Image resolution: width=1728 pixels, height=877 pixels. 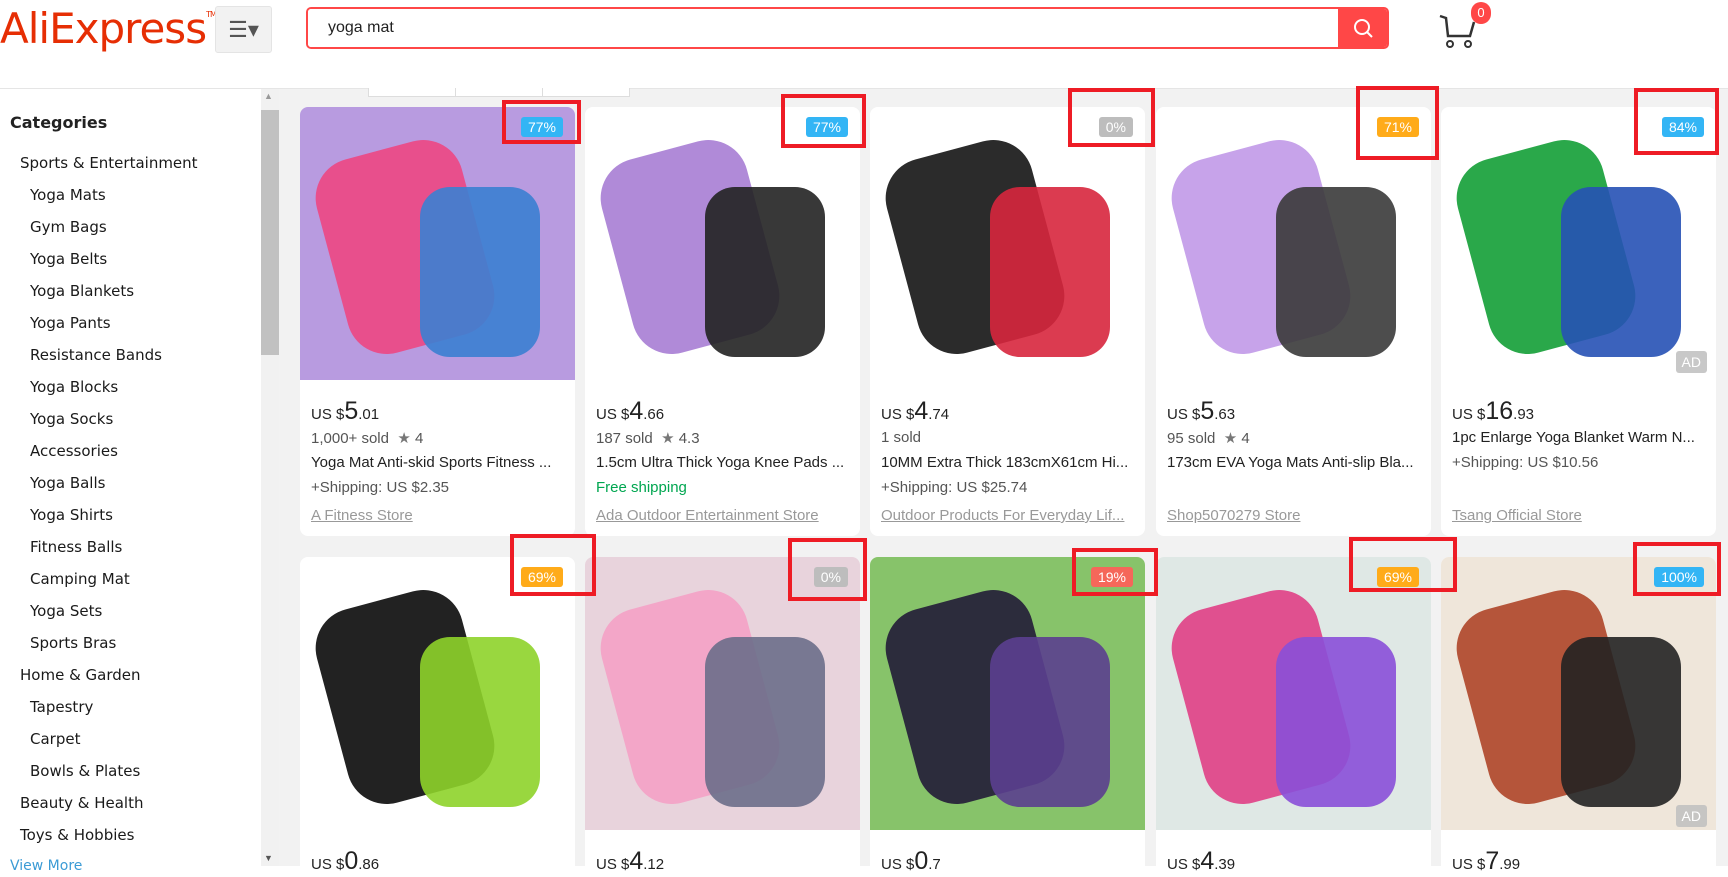 What do you see at coordinates (74, 451) in the screenshot?
I see `sidebar-item: Accessories` at bounding box center [74, 451].